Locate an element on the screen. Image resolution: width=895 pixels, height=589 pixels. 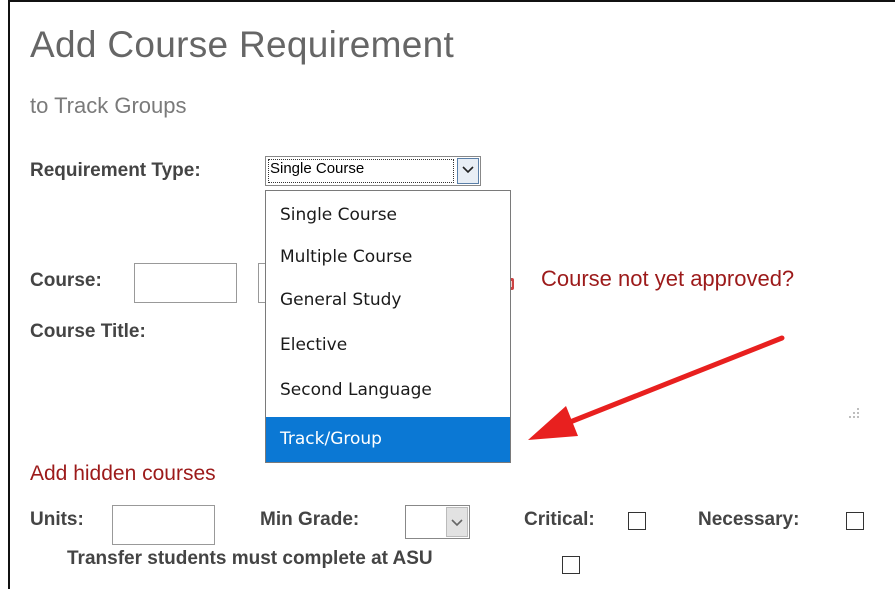
dropdown-option-multiple-course: Multiple Course is located at coordinates (388, 257).